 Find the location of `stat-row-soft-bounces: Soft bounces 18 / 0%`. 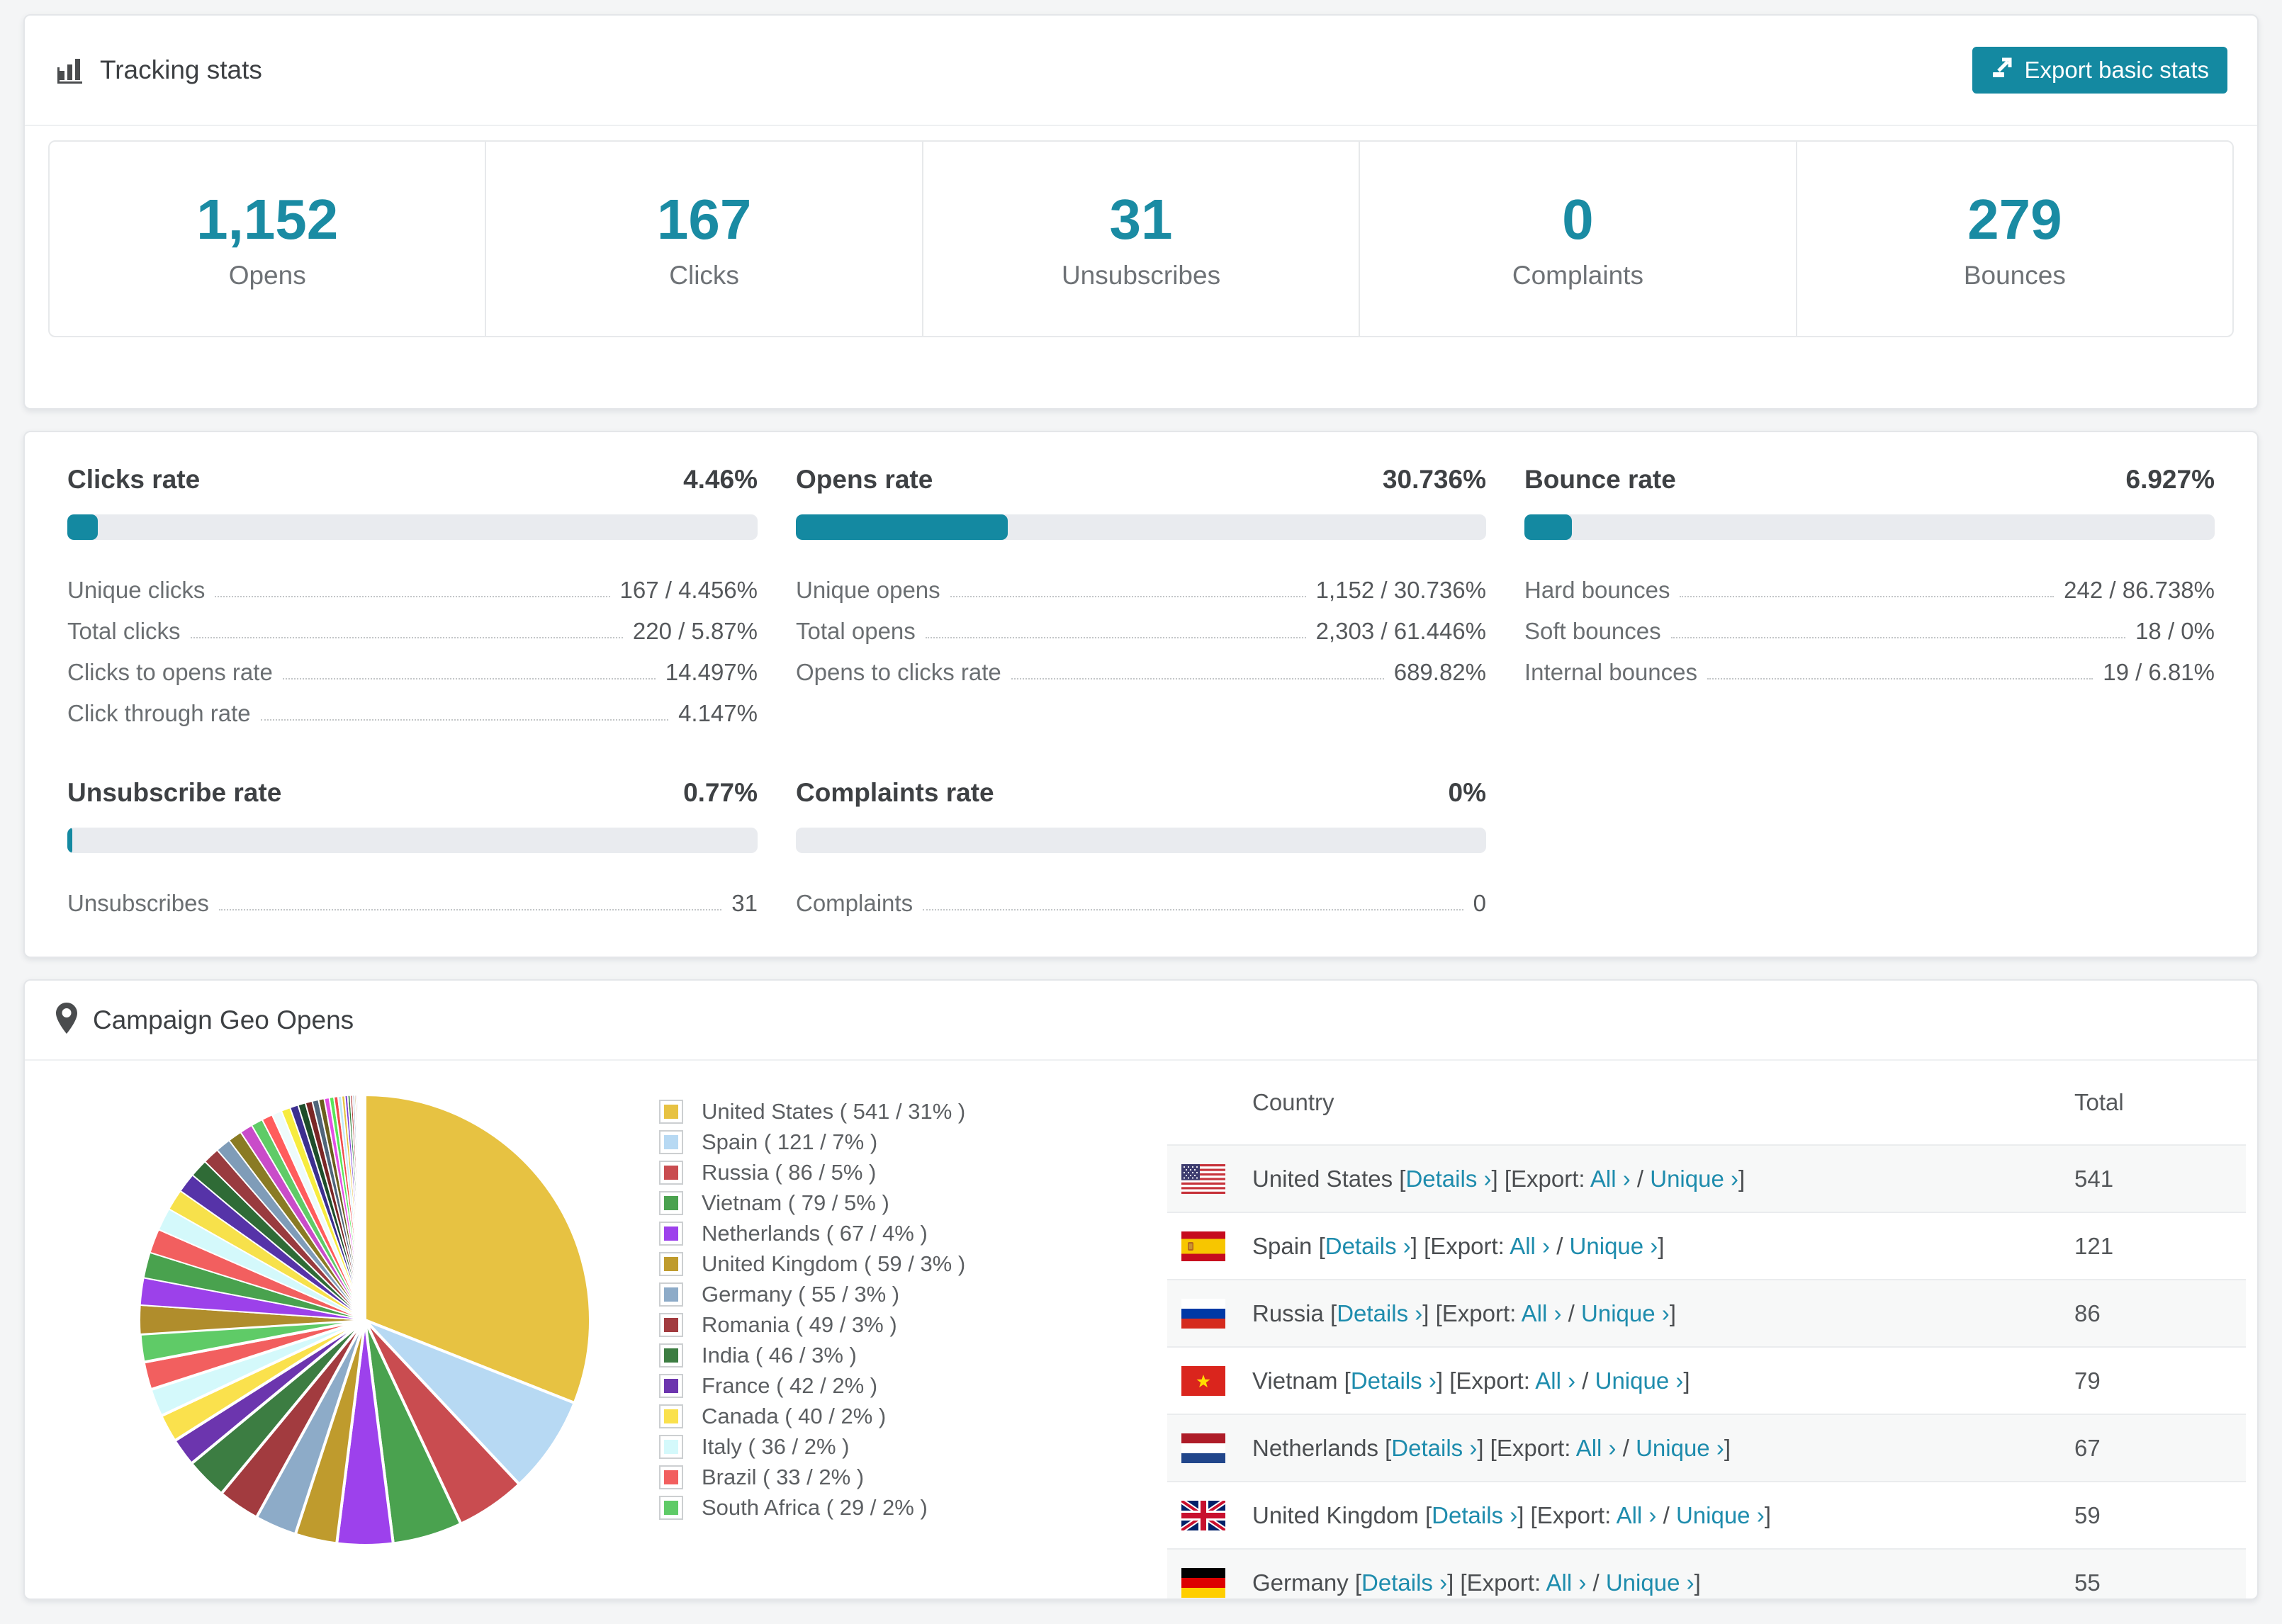

stat-row-soft-bounces: Soft bounces 18 / 0% is located at coordinates (1869, 625).